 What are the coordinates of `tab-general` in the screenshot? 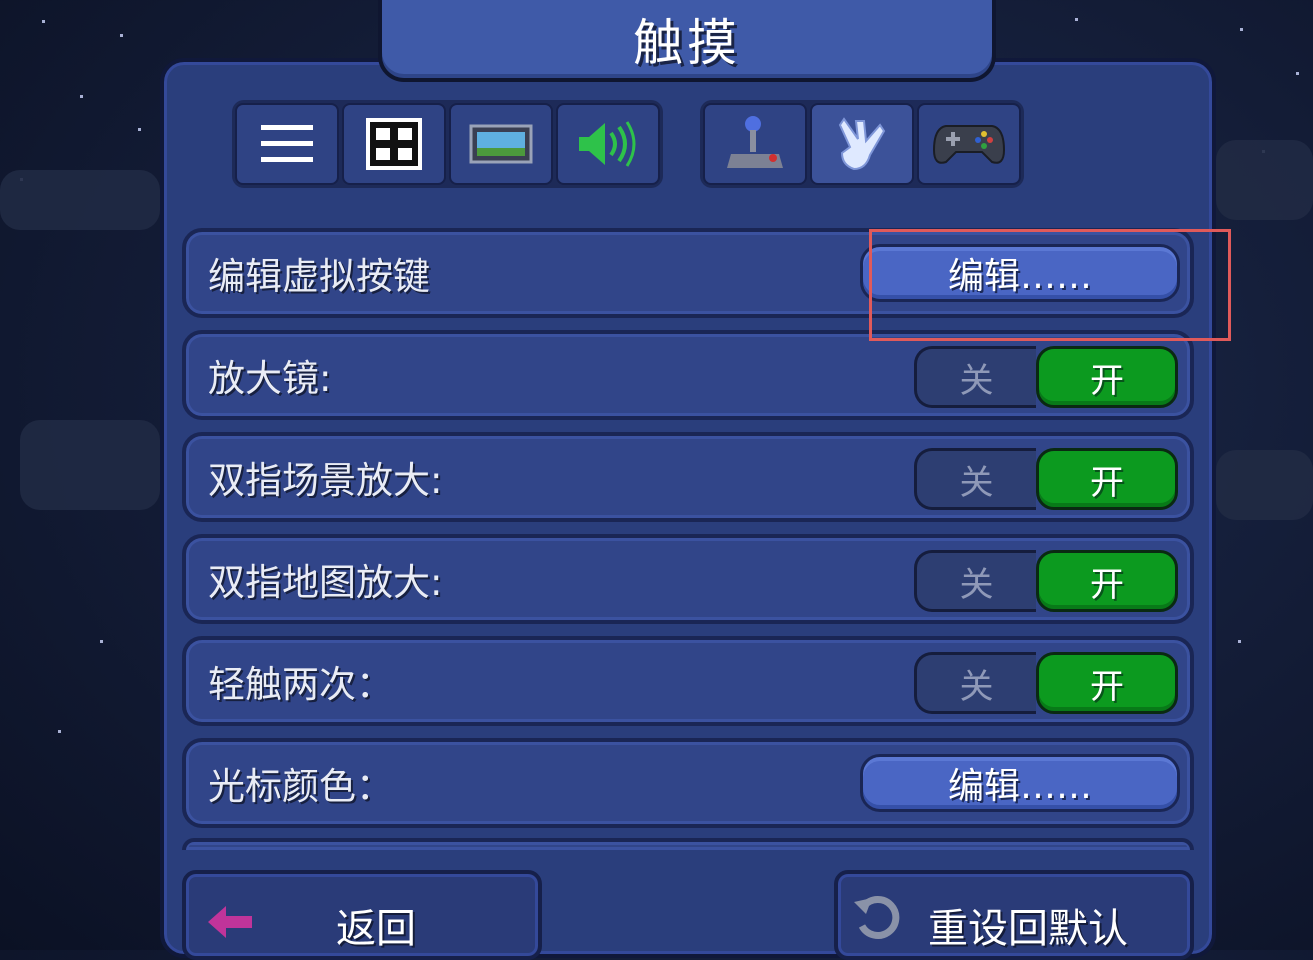 It's located at (287, 144).